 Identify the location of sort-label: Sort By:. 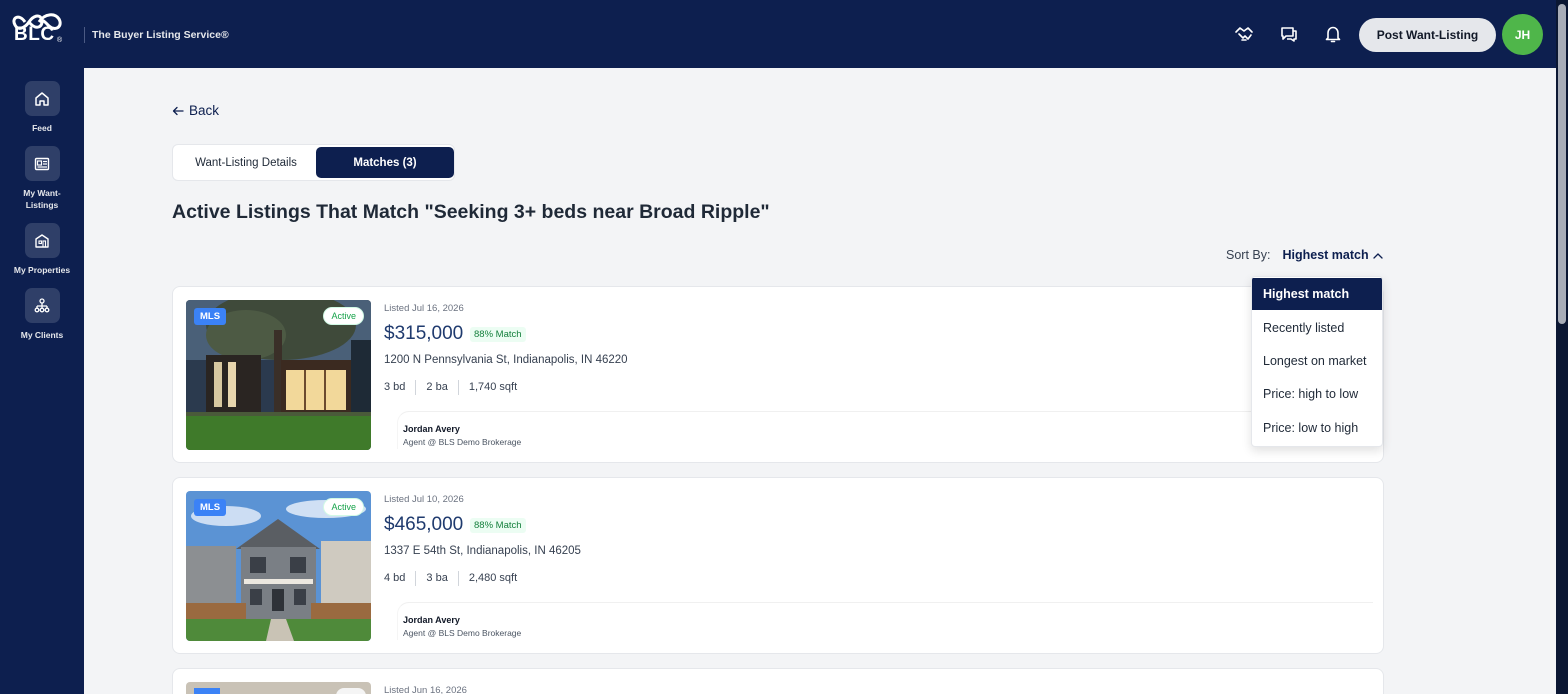
(1248, 255).